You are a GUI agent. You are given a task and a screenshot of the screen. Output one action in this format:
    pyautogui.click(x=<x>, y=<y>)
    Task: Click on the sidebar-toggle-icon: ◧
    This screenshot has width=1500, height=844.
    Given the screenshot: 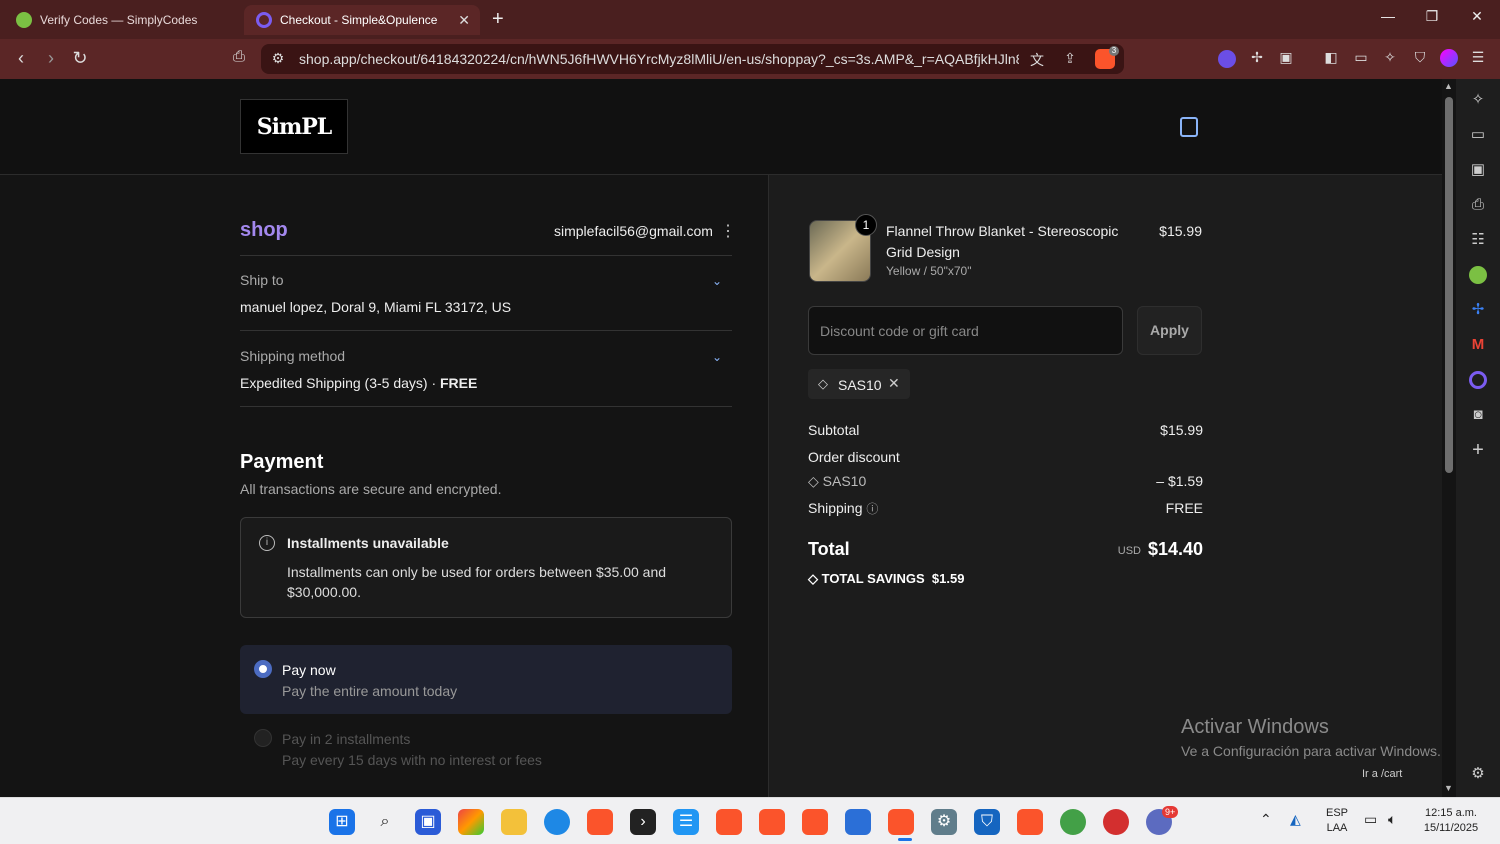 What is the action you would take?
    pyautogui.click(x=1331, y=58)
    